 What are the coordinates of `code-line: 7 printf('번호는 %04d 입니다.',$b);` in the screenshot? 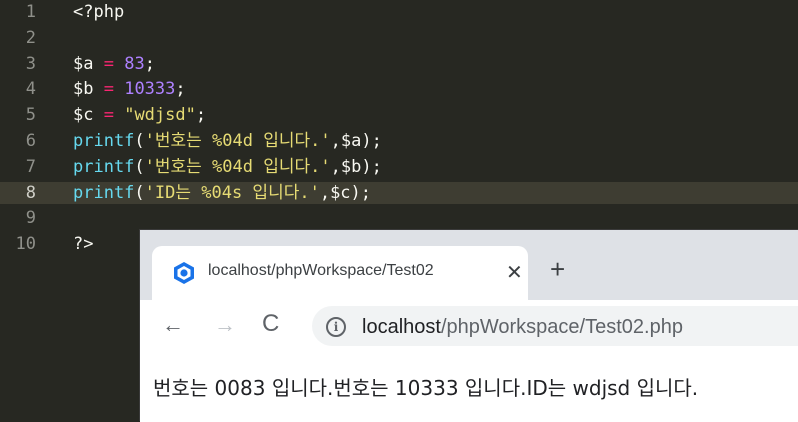 It's located at (399, 167).